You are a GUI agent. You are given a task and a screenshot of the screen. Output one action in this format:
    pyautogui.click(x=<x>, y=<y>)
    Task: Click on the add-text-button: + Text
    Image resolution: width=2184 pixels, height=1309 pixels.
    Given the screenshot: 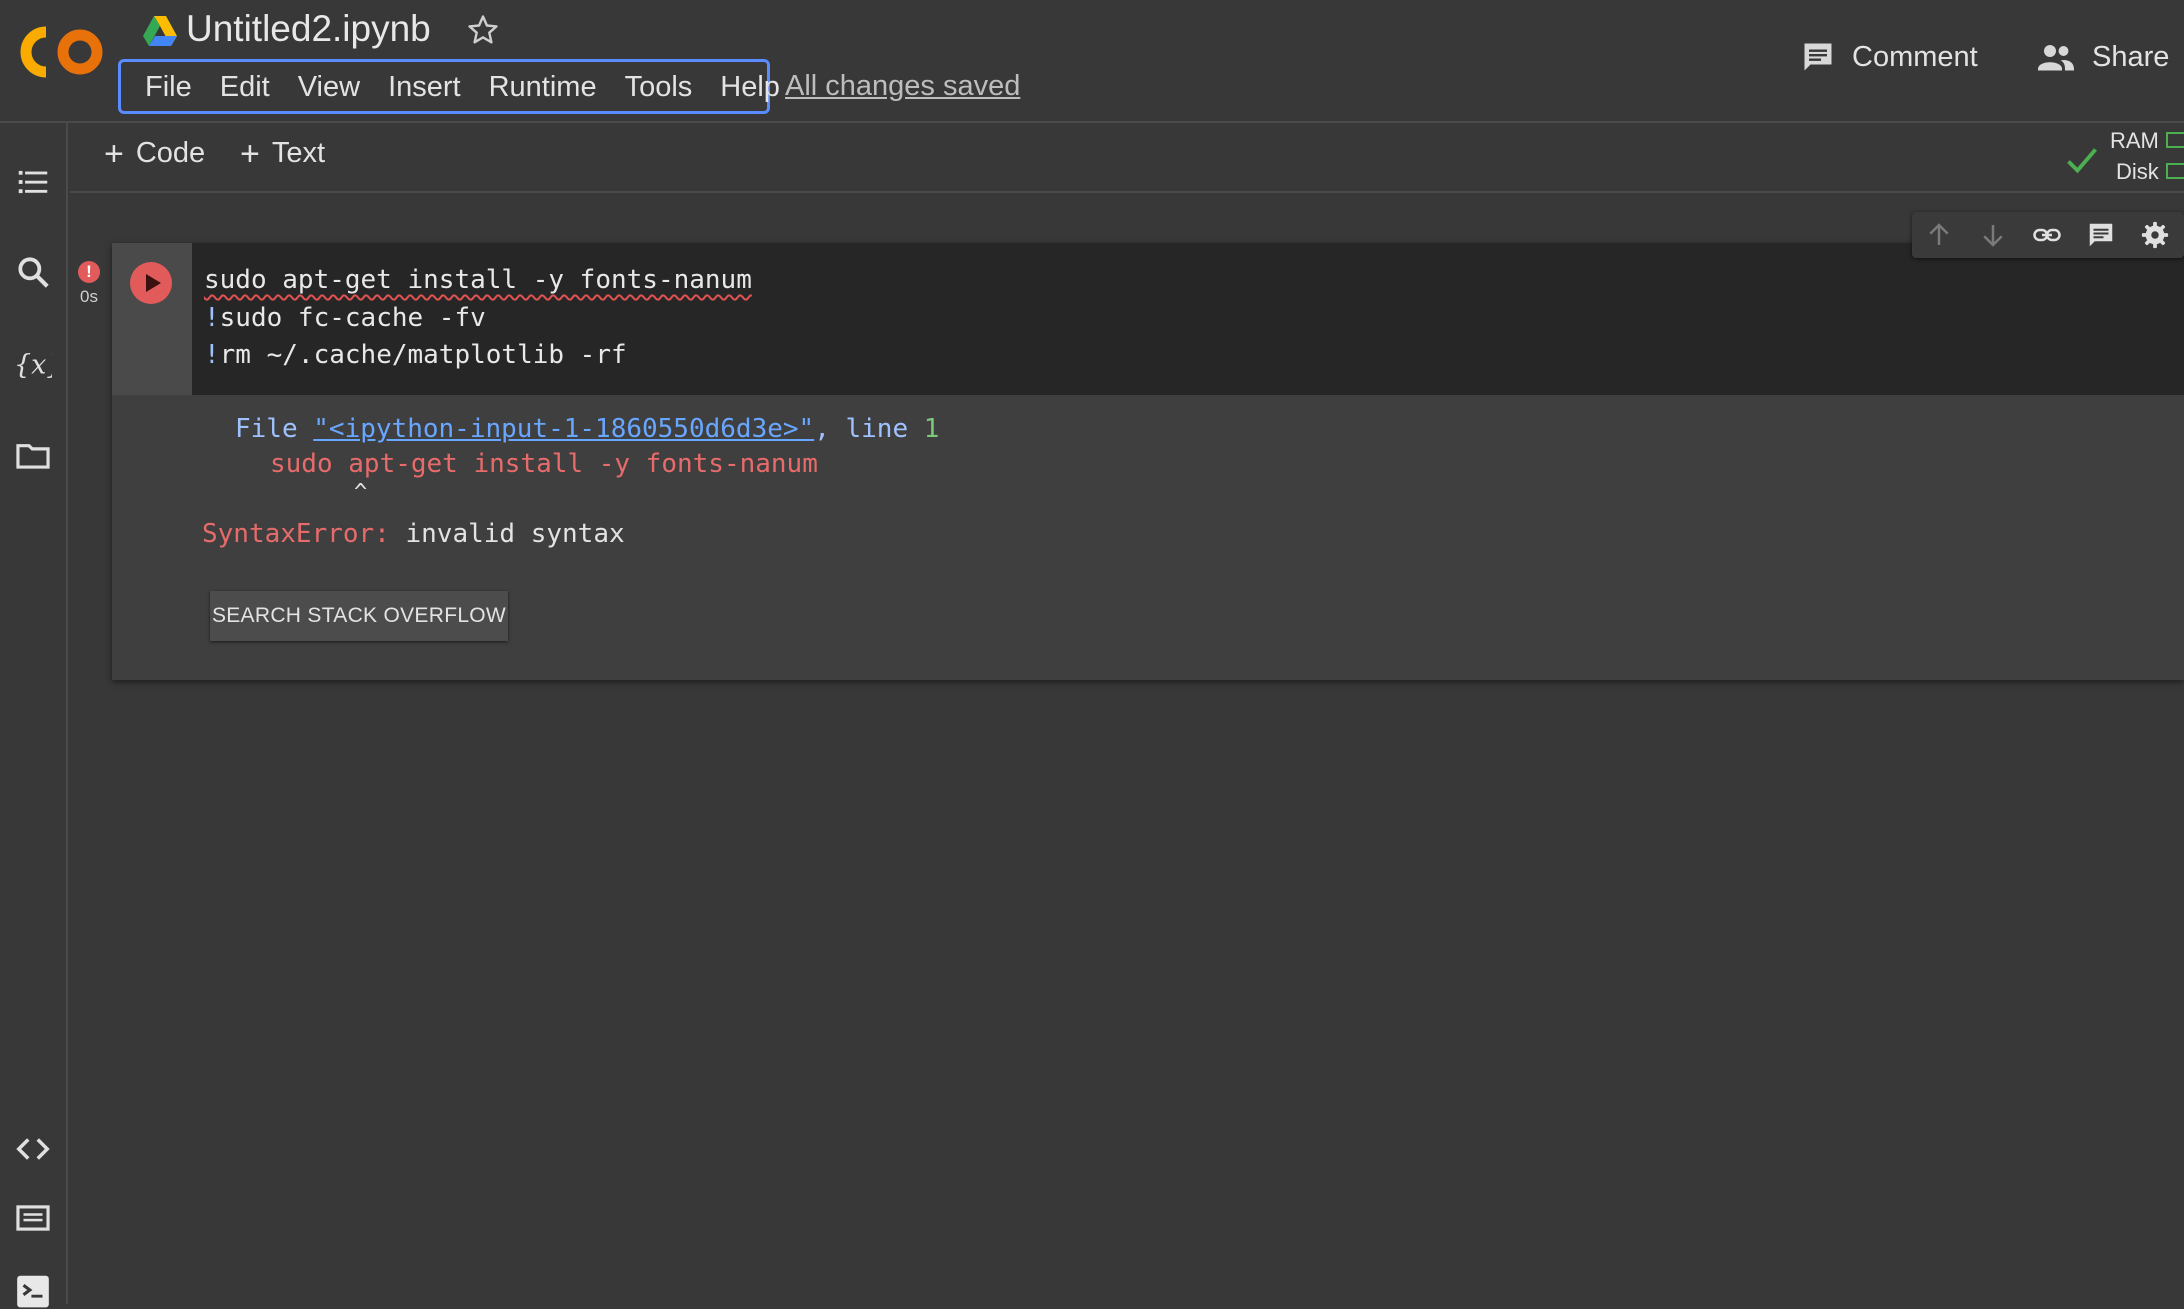 What is the action you would take?
    pyautogui.click(x=283, y=153)
    